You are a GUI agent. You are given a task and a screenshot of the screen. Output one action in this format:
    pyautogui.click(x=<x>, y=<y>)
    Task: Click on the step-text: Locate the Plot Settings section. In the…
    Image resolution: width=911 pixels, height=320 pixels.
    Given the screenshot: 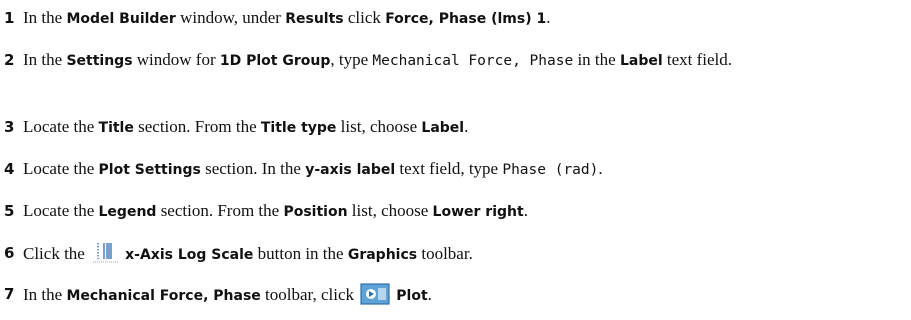 What is the action you would take?
    pyautogui.click(x=464, y=169)
    